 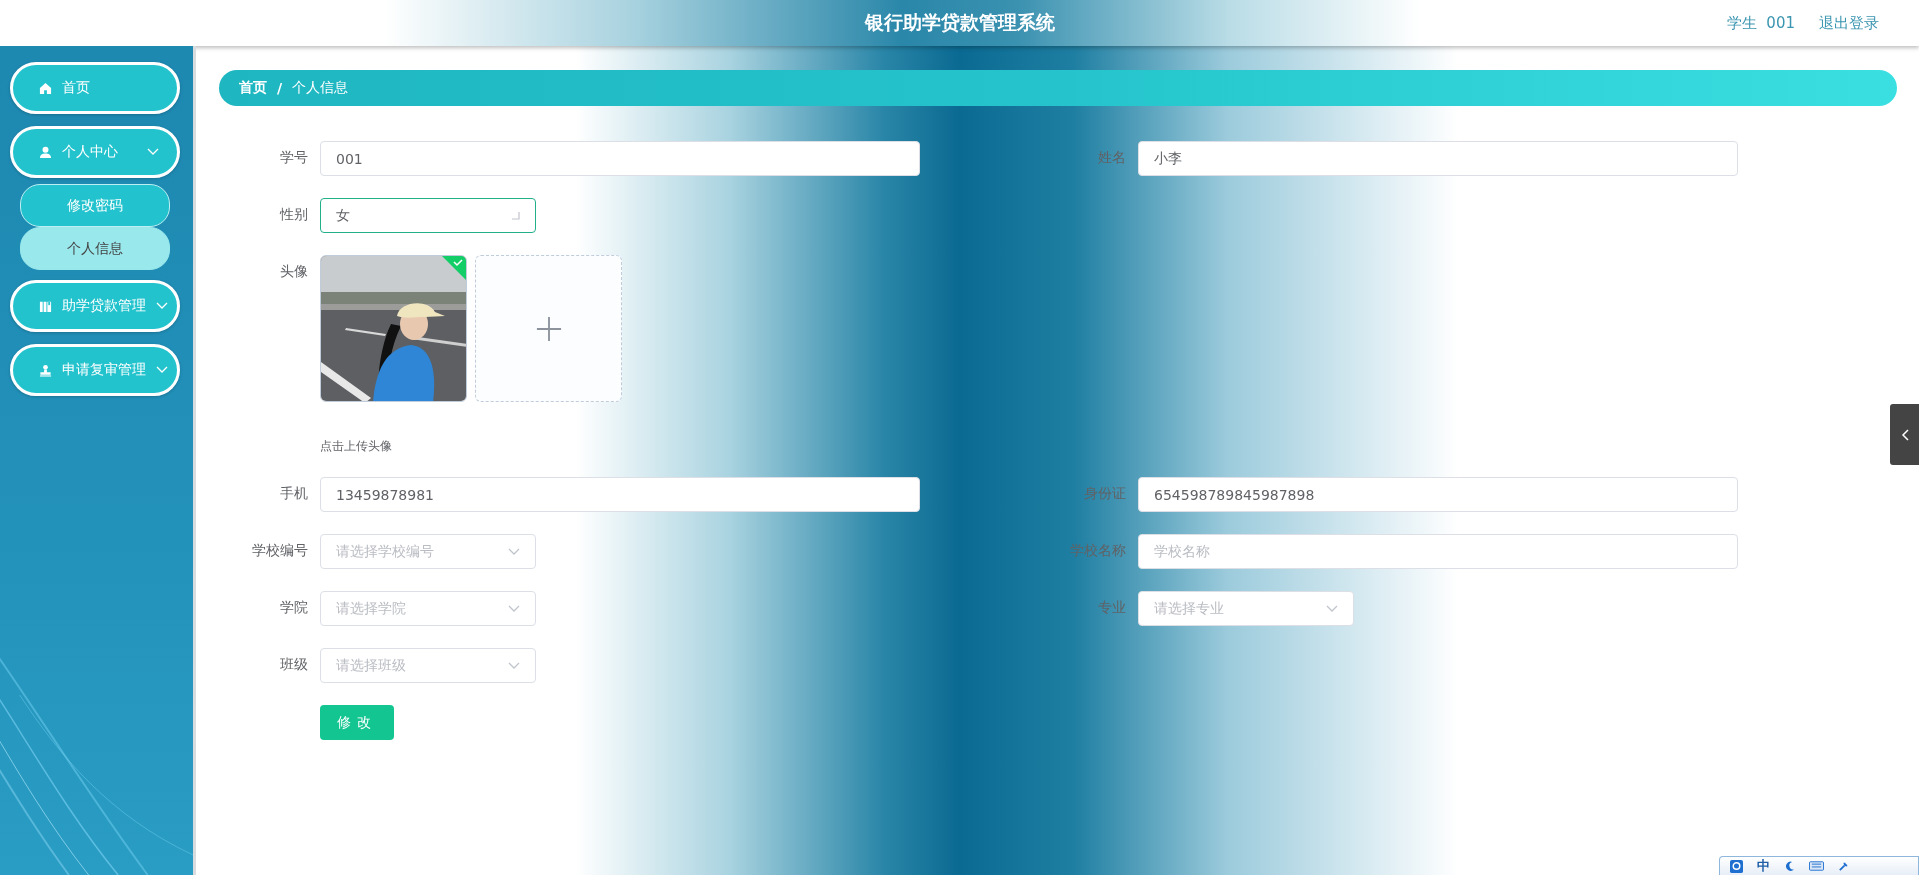 I want to click on chevron-left-icon, so click(x=1904, y=434).